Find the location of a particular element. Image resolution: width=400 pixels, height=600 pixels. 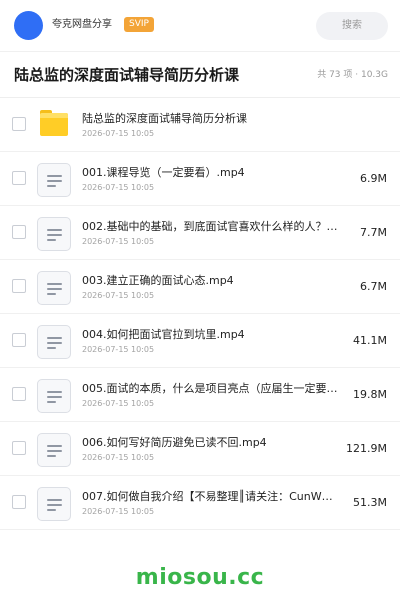

file-size: 7.7M is located at coordinates (373, 232).